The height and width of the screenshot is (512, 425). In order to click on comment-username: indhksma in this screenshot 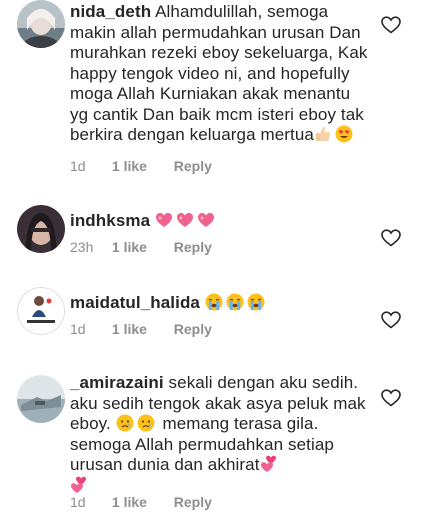, I will do `click(110, 220)`.